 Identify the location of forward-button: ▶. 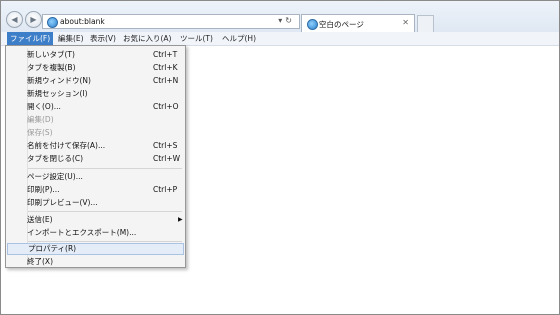
(33, 19).